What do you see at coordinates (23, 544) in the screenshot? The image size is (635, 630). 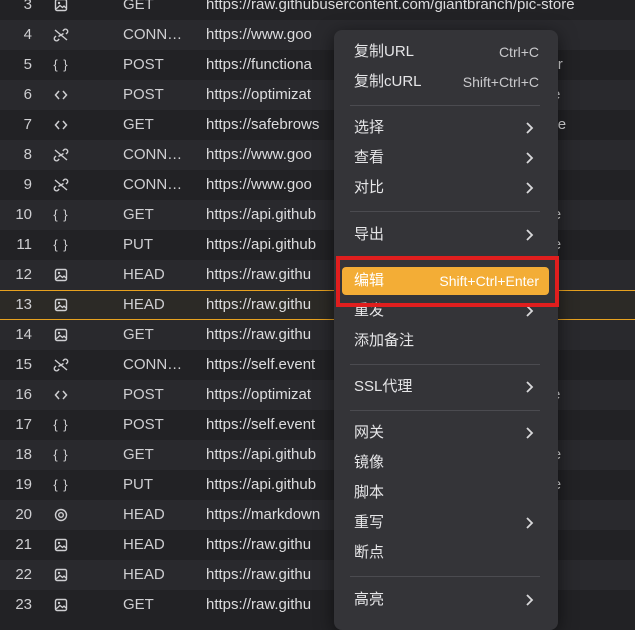 I see `row-number: 21` at bounding box center [23, 544].